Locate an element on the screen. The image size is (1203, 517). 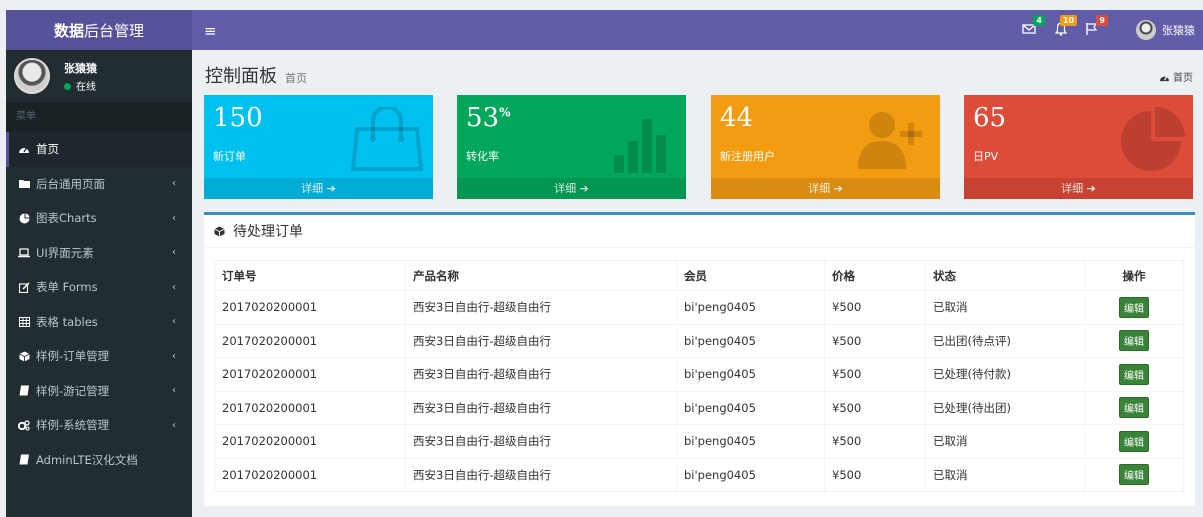
user-menu: 张猿猿 is located at coordinates (1165, 30).